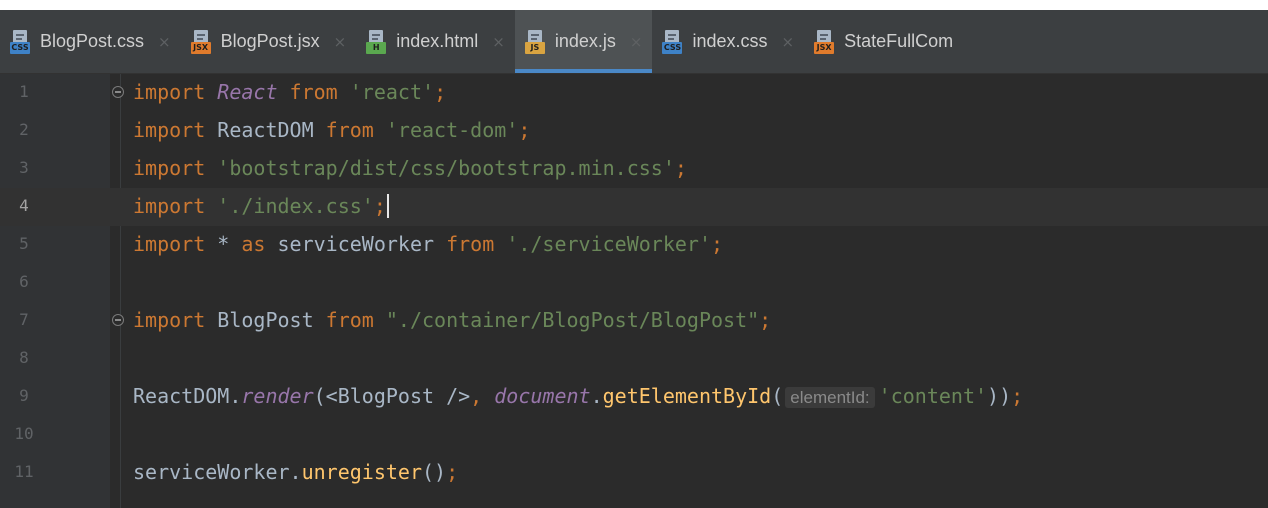 The image size is (1268, 508). I want to click on tab-blogpost-jsx: JSX BlogPost.jsx ×, so click(269, 41).